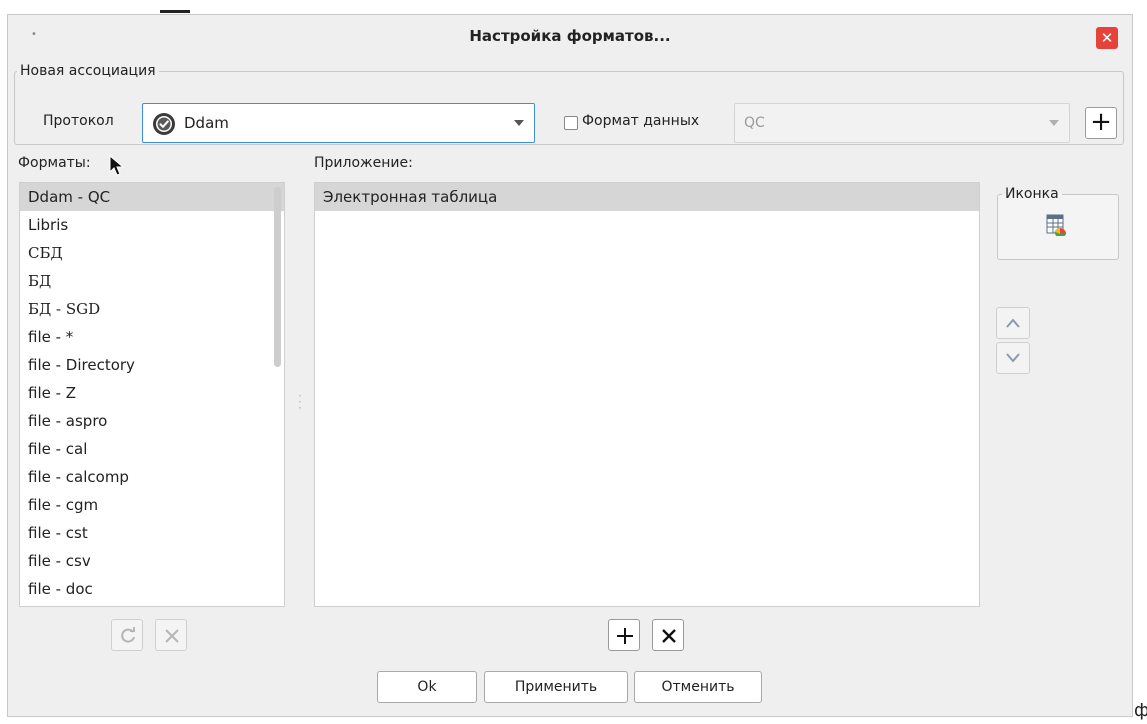 This screenshot has width=1147, height=724. Describe the element at coordinates (1101, 123) in the screenshot. I see `add-association-button: +` at that location.